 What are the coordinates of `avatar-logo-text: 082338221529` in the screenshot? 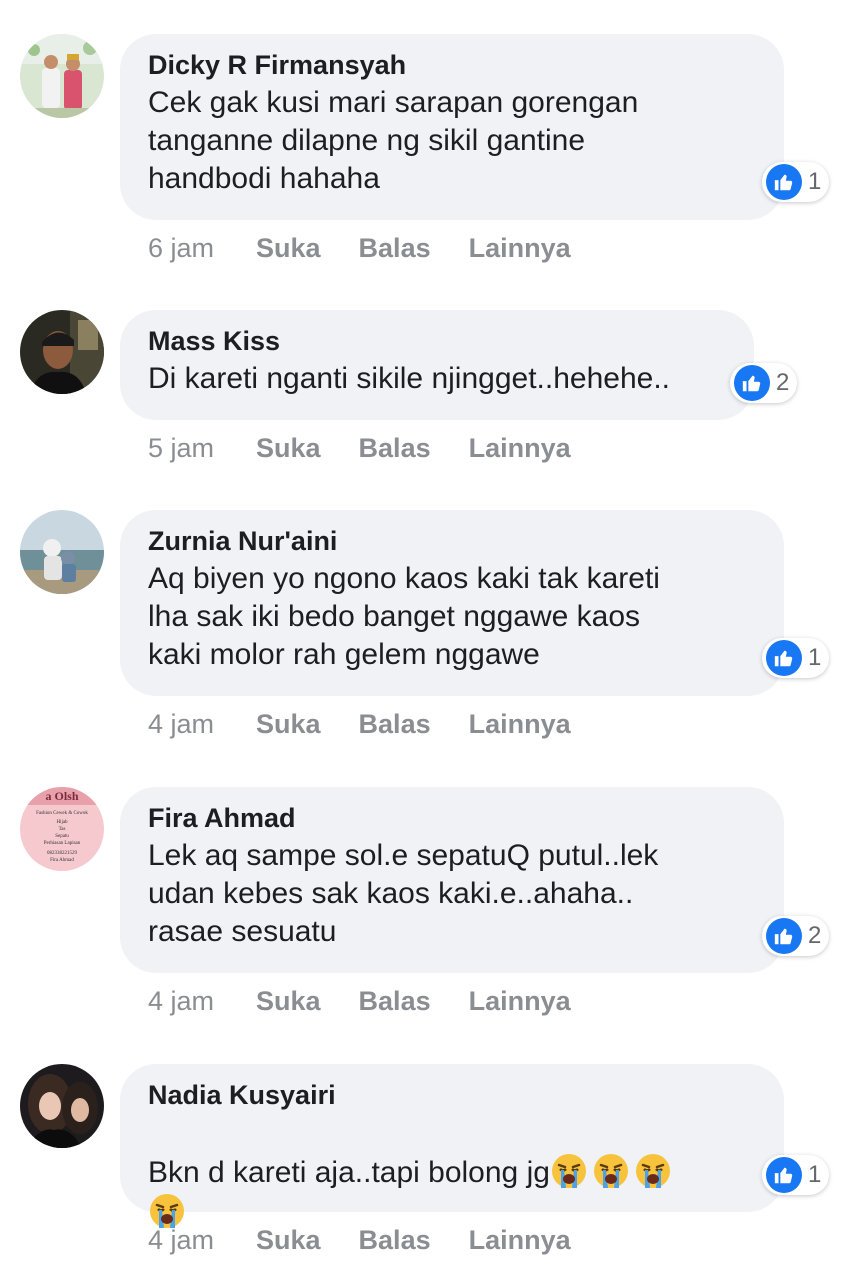 It's located at (62, 853).